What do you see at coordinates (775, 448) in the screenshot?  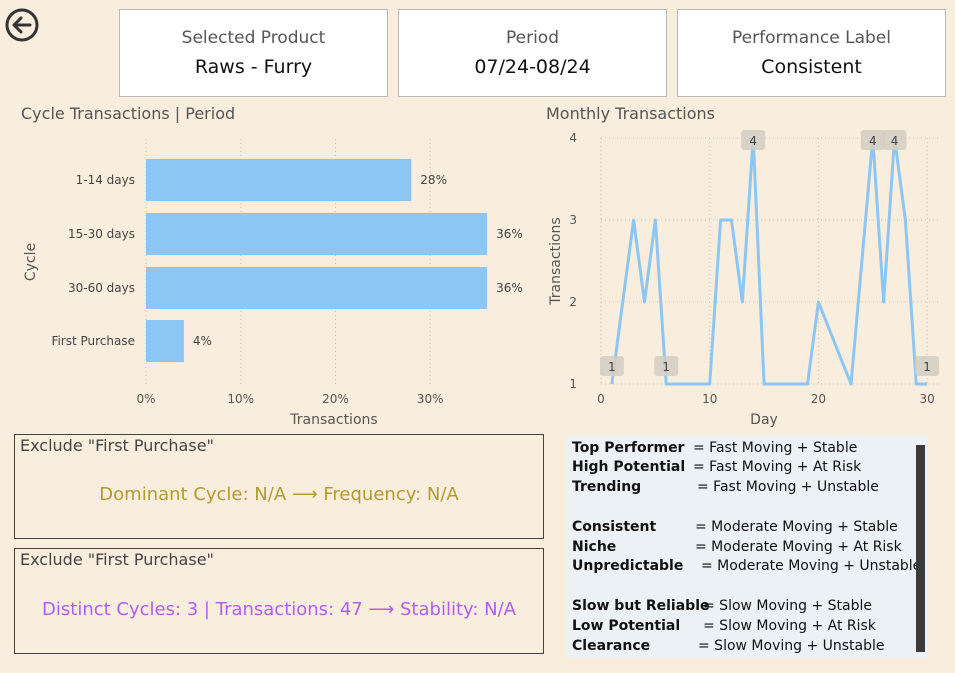 I see `legend-definition: = Fast Moving + Stable` at bounding box center [775, 448].